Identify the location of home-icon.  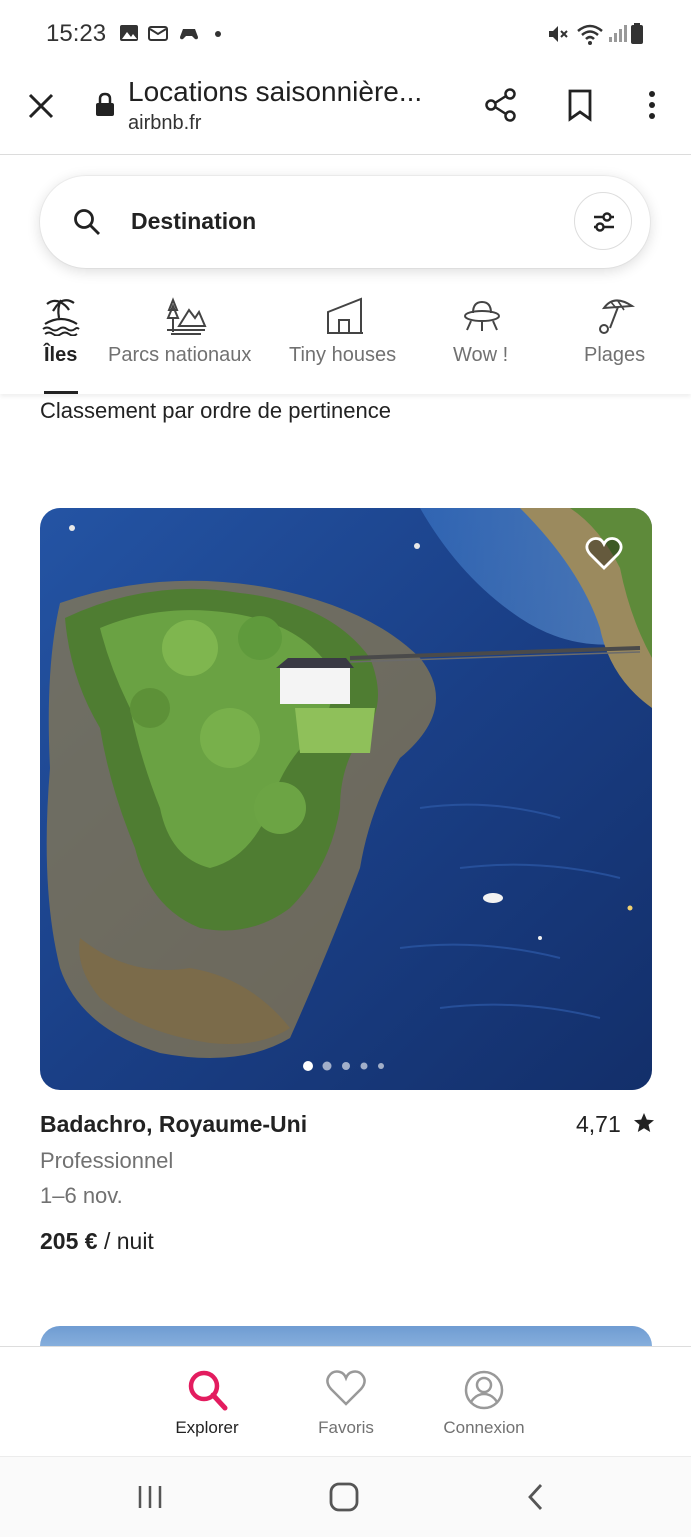
(344, 1497).